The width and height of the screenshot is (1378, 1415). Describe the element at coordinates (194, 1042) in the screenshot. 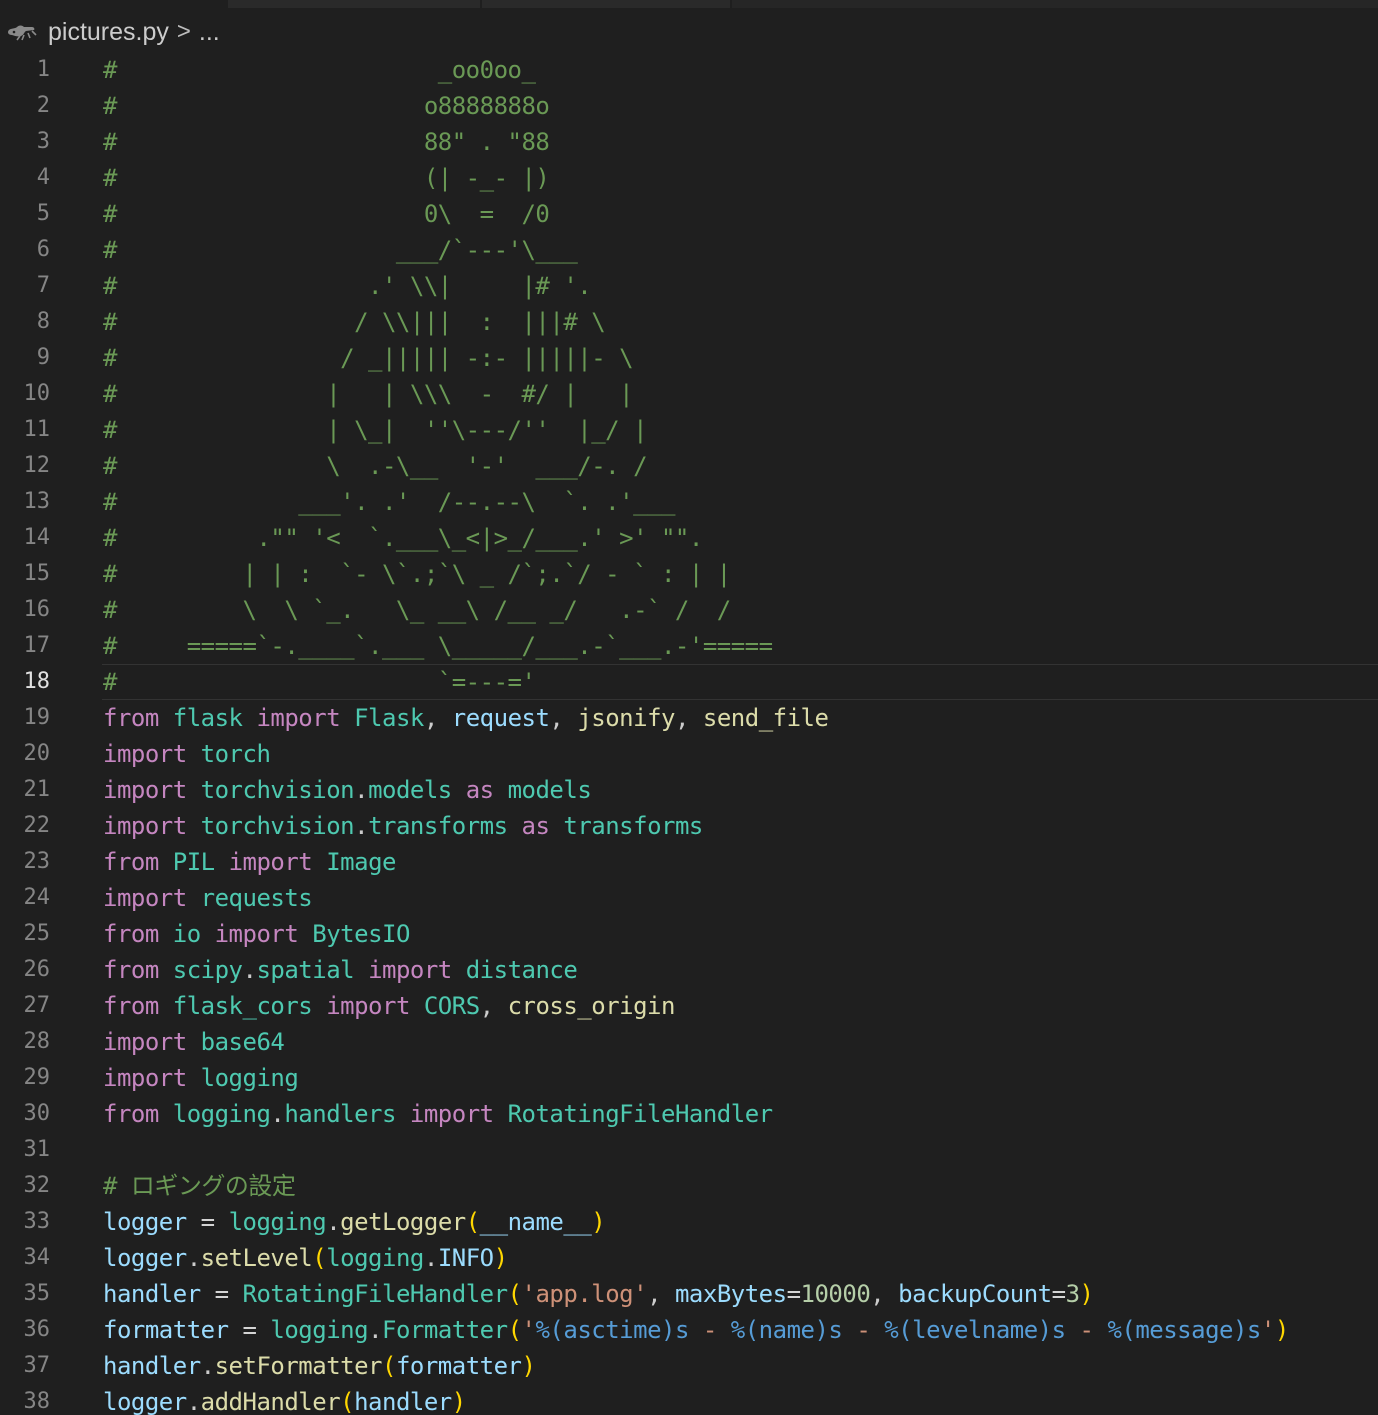

I see `code-text: import base64` at that location.